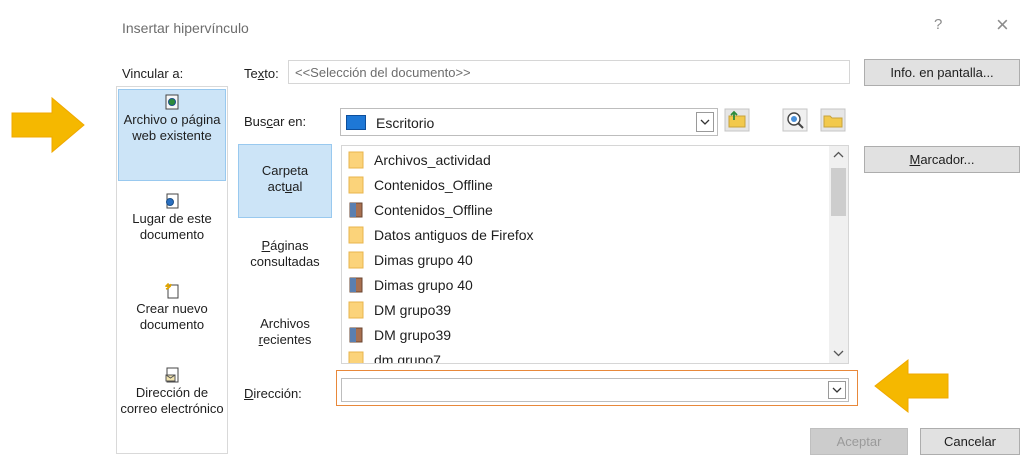 The width and height of the screenshot is (1024, 468). I want to click on list-item-label: dm grupo7, so click(407, 358).